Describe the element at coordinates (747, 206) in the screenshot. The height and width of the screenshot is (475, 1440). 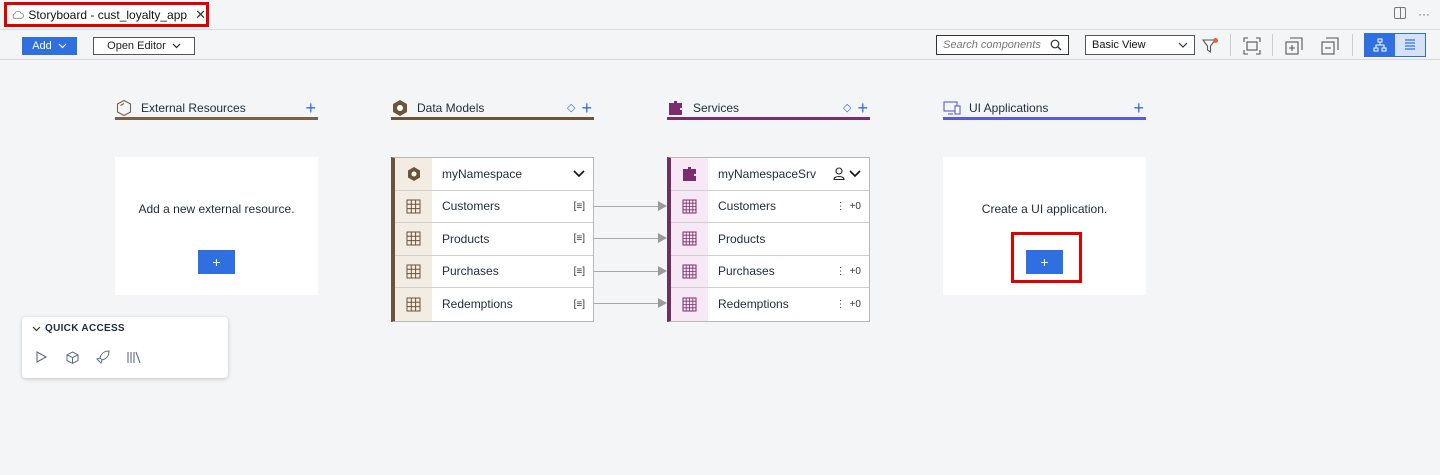
I see `service-entity-label: Customers` at that location.